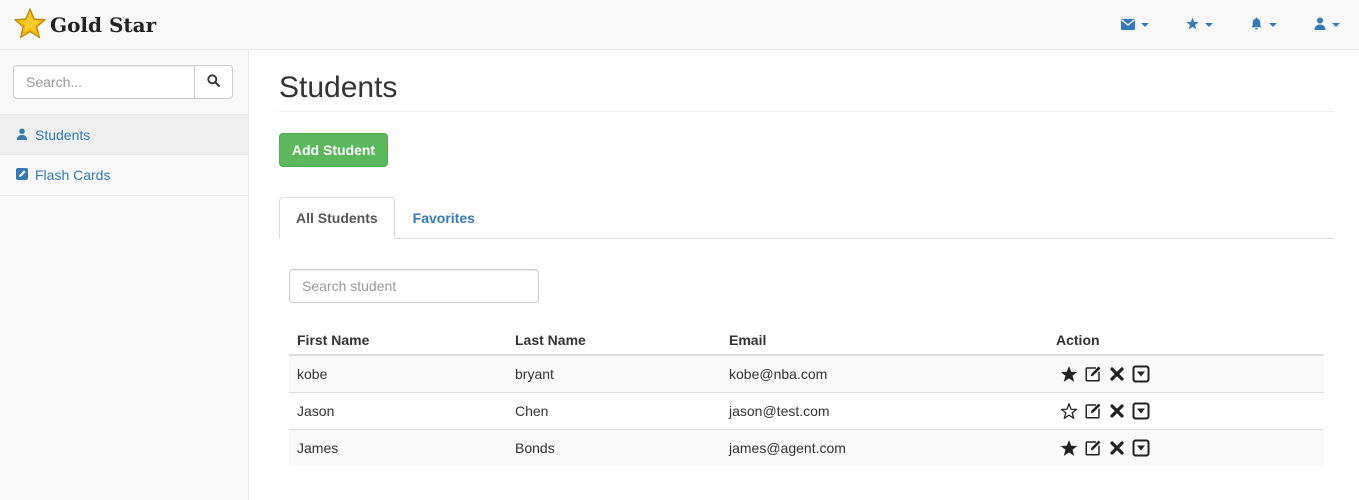 The height and width of the screenshot is (500, 1359). I want to click on tab-all-students: All Students, so click(337, 218).